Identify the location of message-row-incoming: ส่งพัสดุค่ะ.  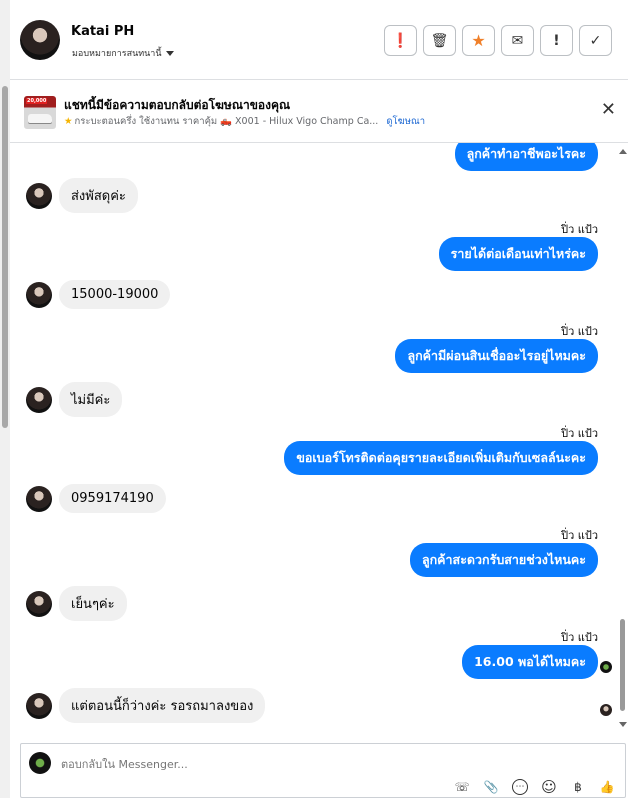
(82, 195).